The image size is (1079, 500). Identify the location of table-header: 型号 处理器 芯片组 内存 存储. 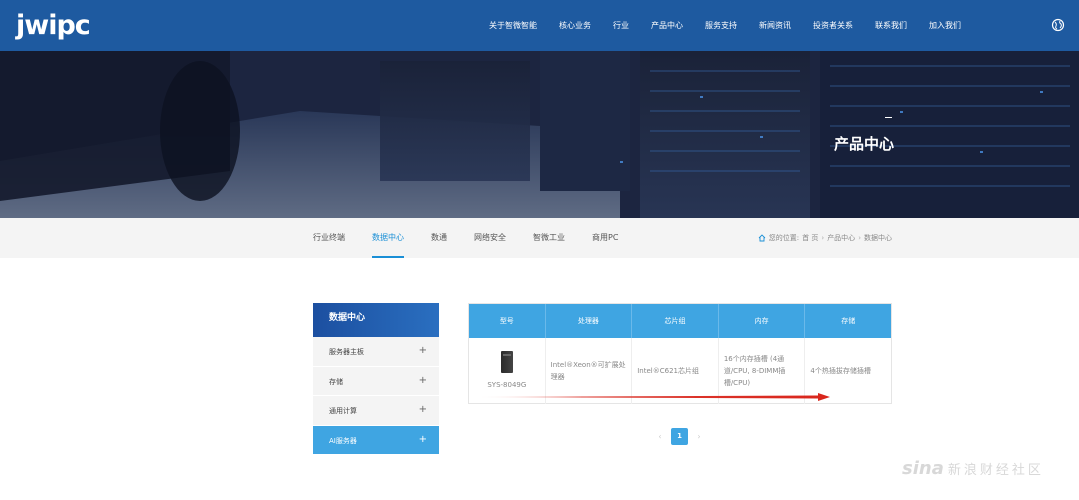
(680, 321).